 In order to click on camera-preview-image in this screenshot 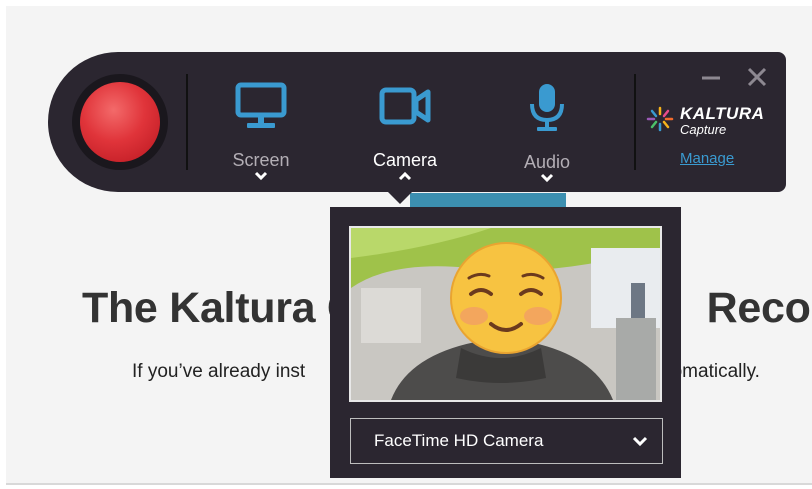, I will do `click(505, 314)`.